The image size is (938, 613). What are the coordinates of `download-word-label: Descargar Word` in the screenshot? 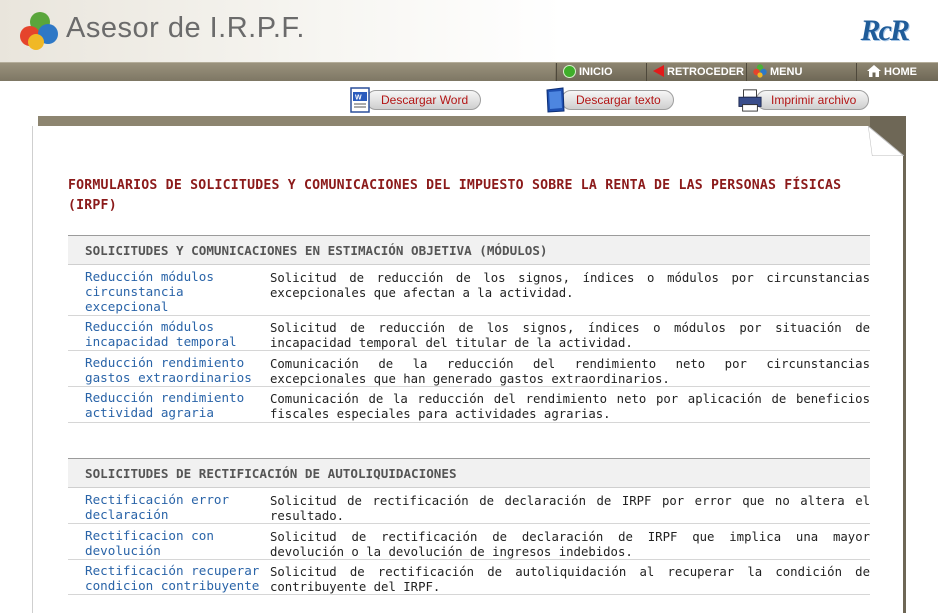 It's located at (424, 100).